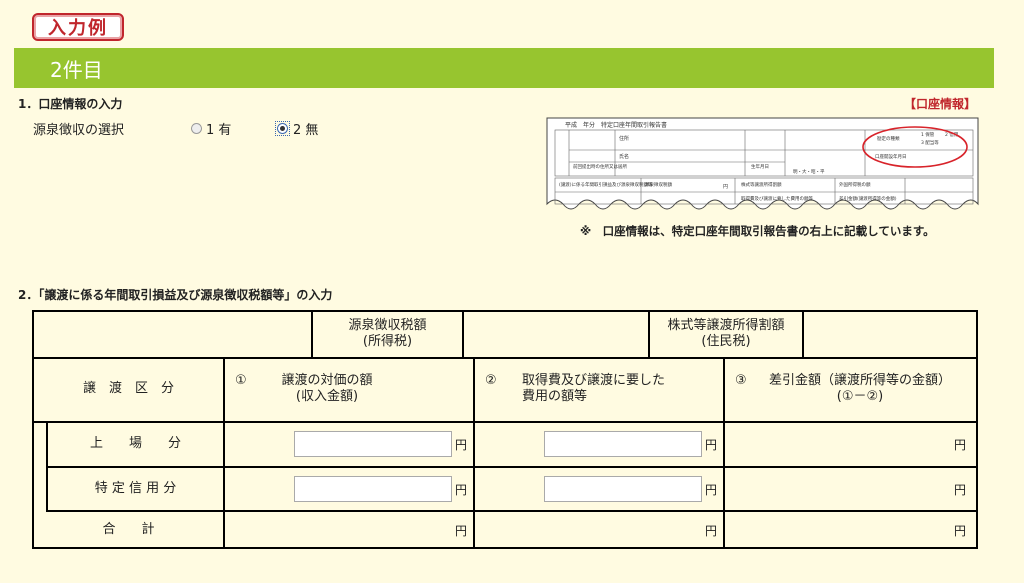 This screenshot has height=583, width=1024. What do you see at coordinates (79, 130) in the screenshot?
I see `withholding-label: 源泉徴収の選択` at bounding box center [79, 130].